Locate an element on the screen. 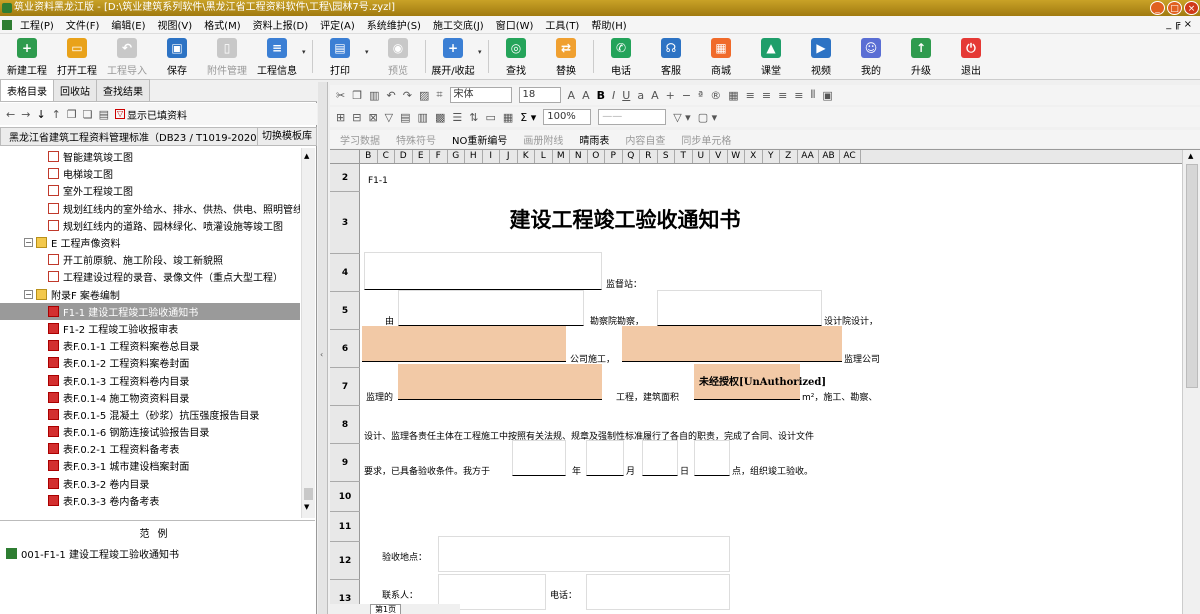  underline-icon: U is located at coordinates (626, 95).